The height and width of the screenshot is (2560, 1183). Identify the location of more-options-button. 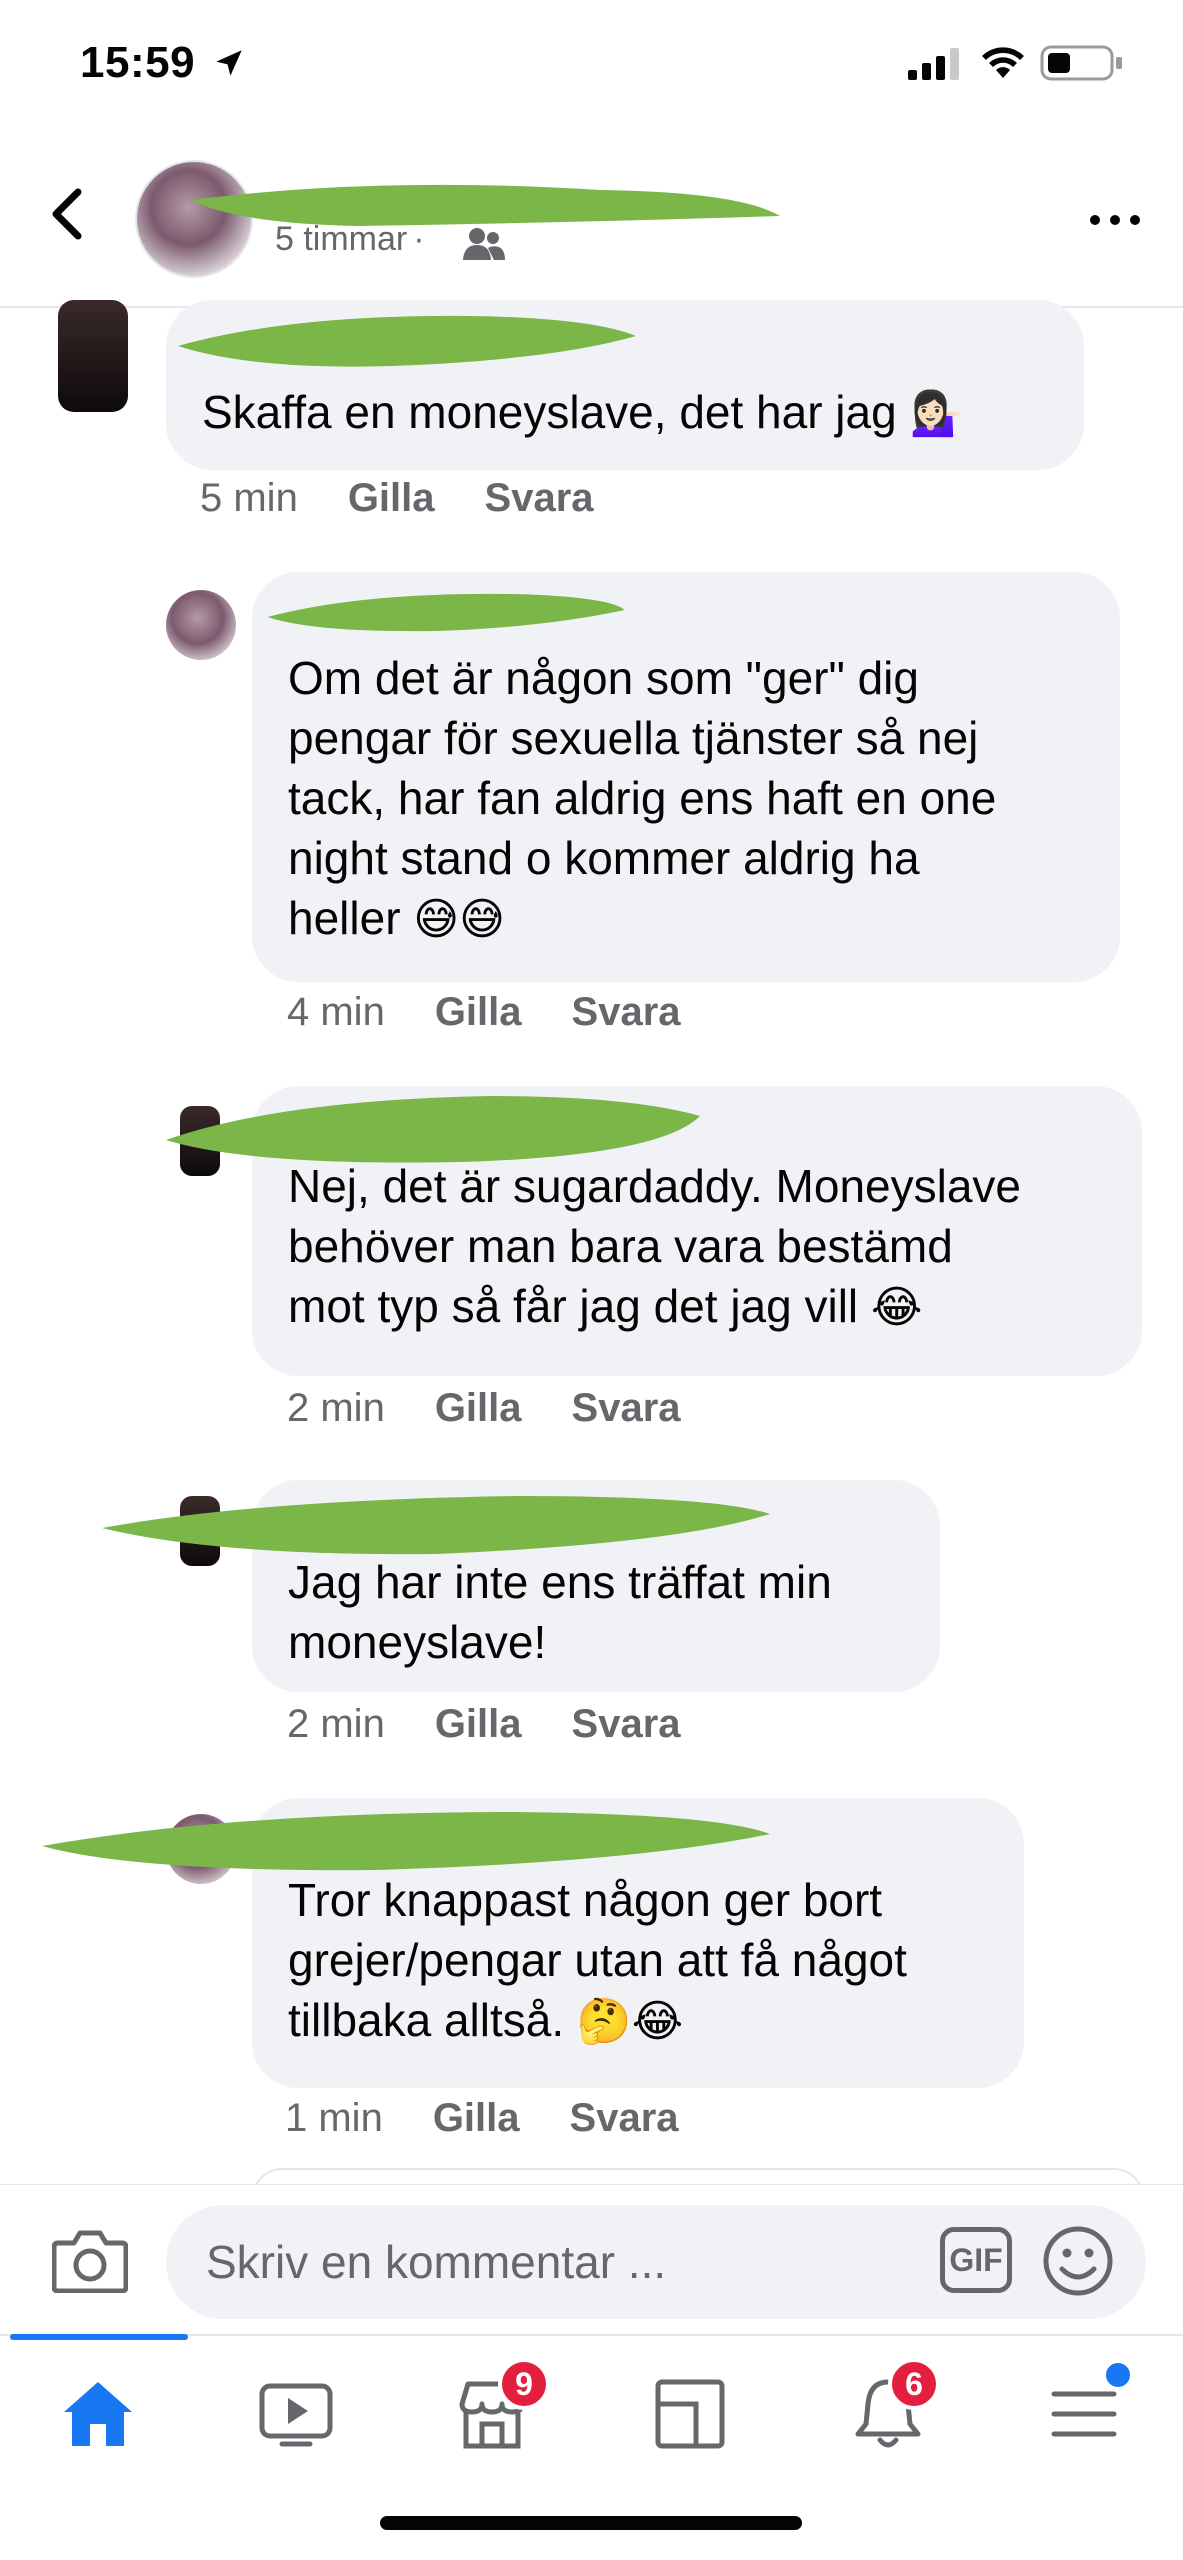
(1115, 220).